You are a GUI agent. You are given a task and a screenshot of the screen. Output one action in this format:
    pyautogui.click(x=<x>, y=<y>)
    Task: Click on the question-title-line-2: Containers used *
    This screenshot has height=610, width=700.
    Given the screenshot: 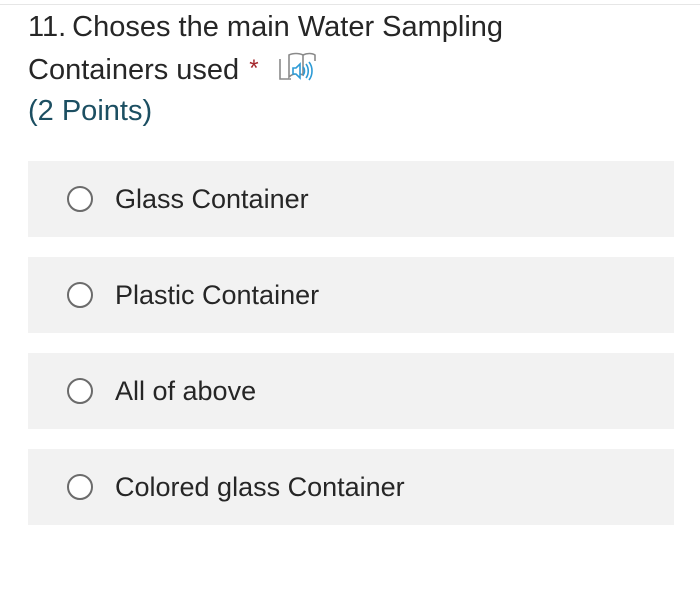 What is the action you would take?
    pyautogui.click(x=348, y=69)
    